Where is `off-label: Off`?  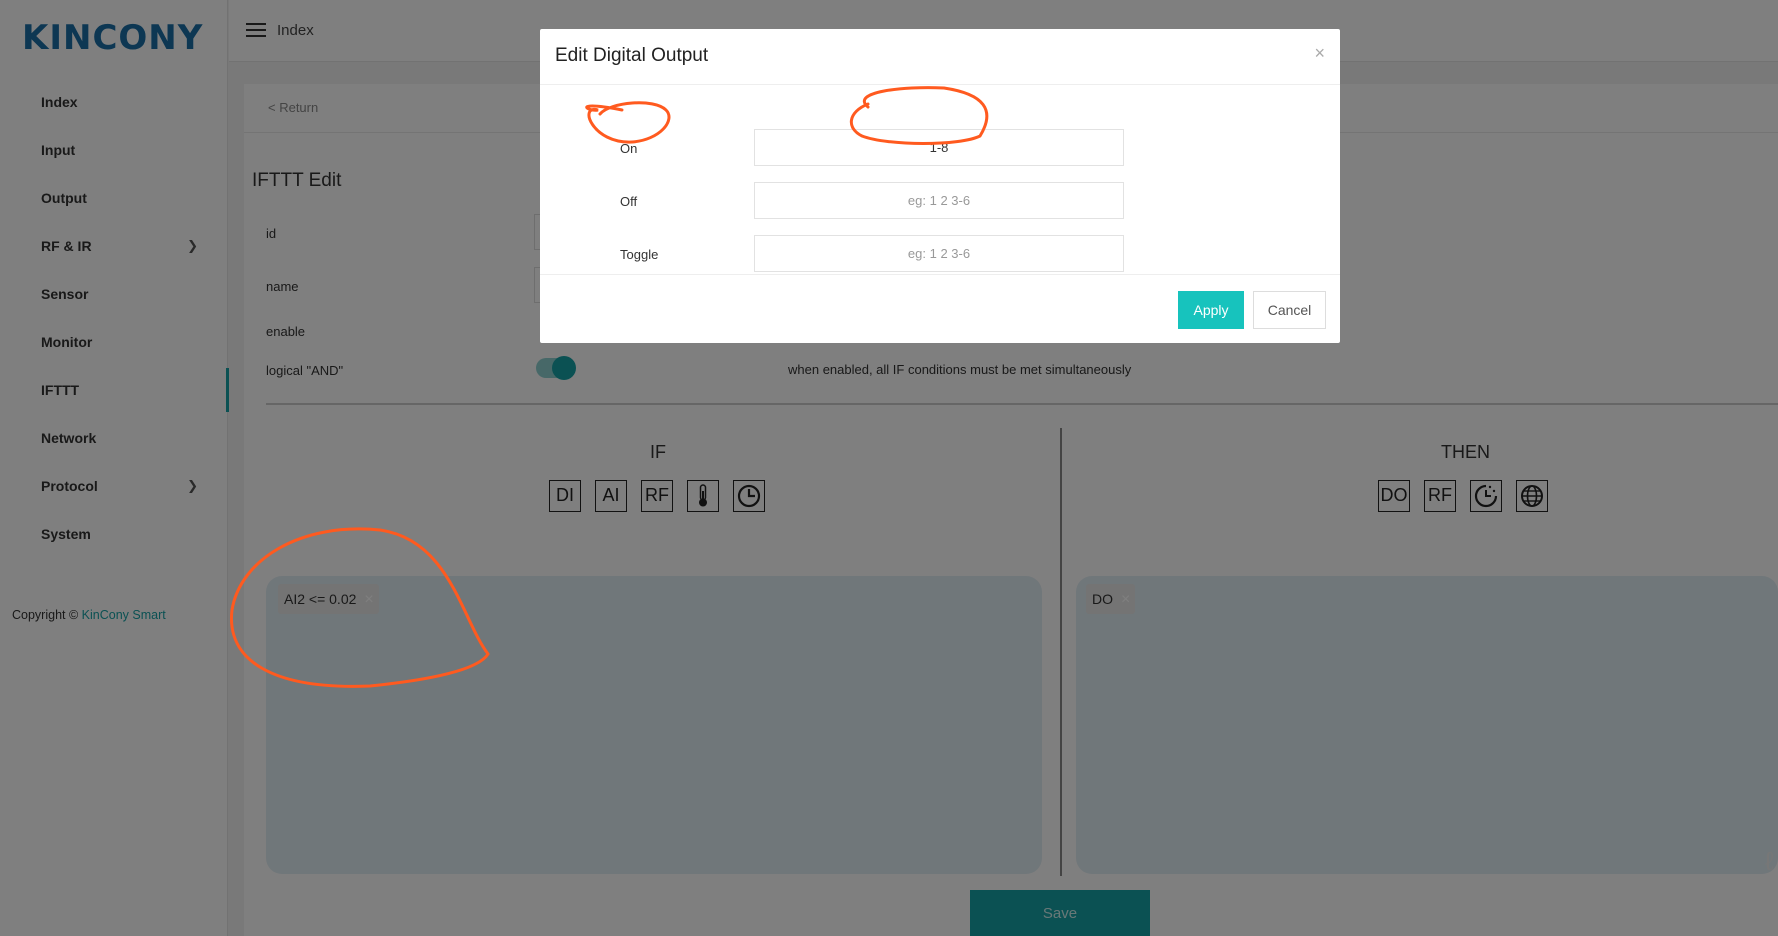
off-label: Off is located at coordinates (629, 201).